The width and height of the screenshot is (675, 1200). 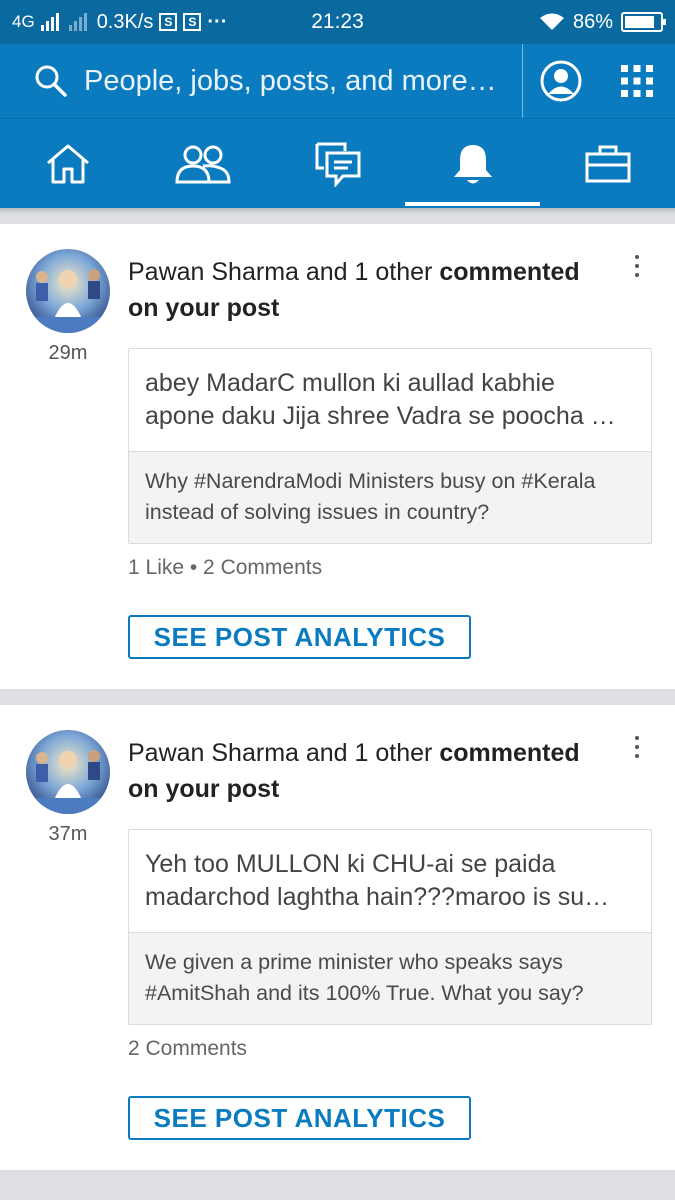 What do you see at coordinates (337, 211) in the screenshot?
I see `tab-bar-shadow` at bounding box center [337, 211].